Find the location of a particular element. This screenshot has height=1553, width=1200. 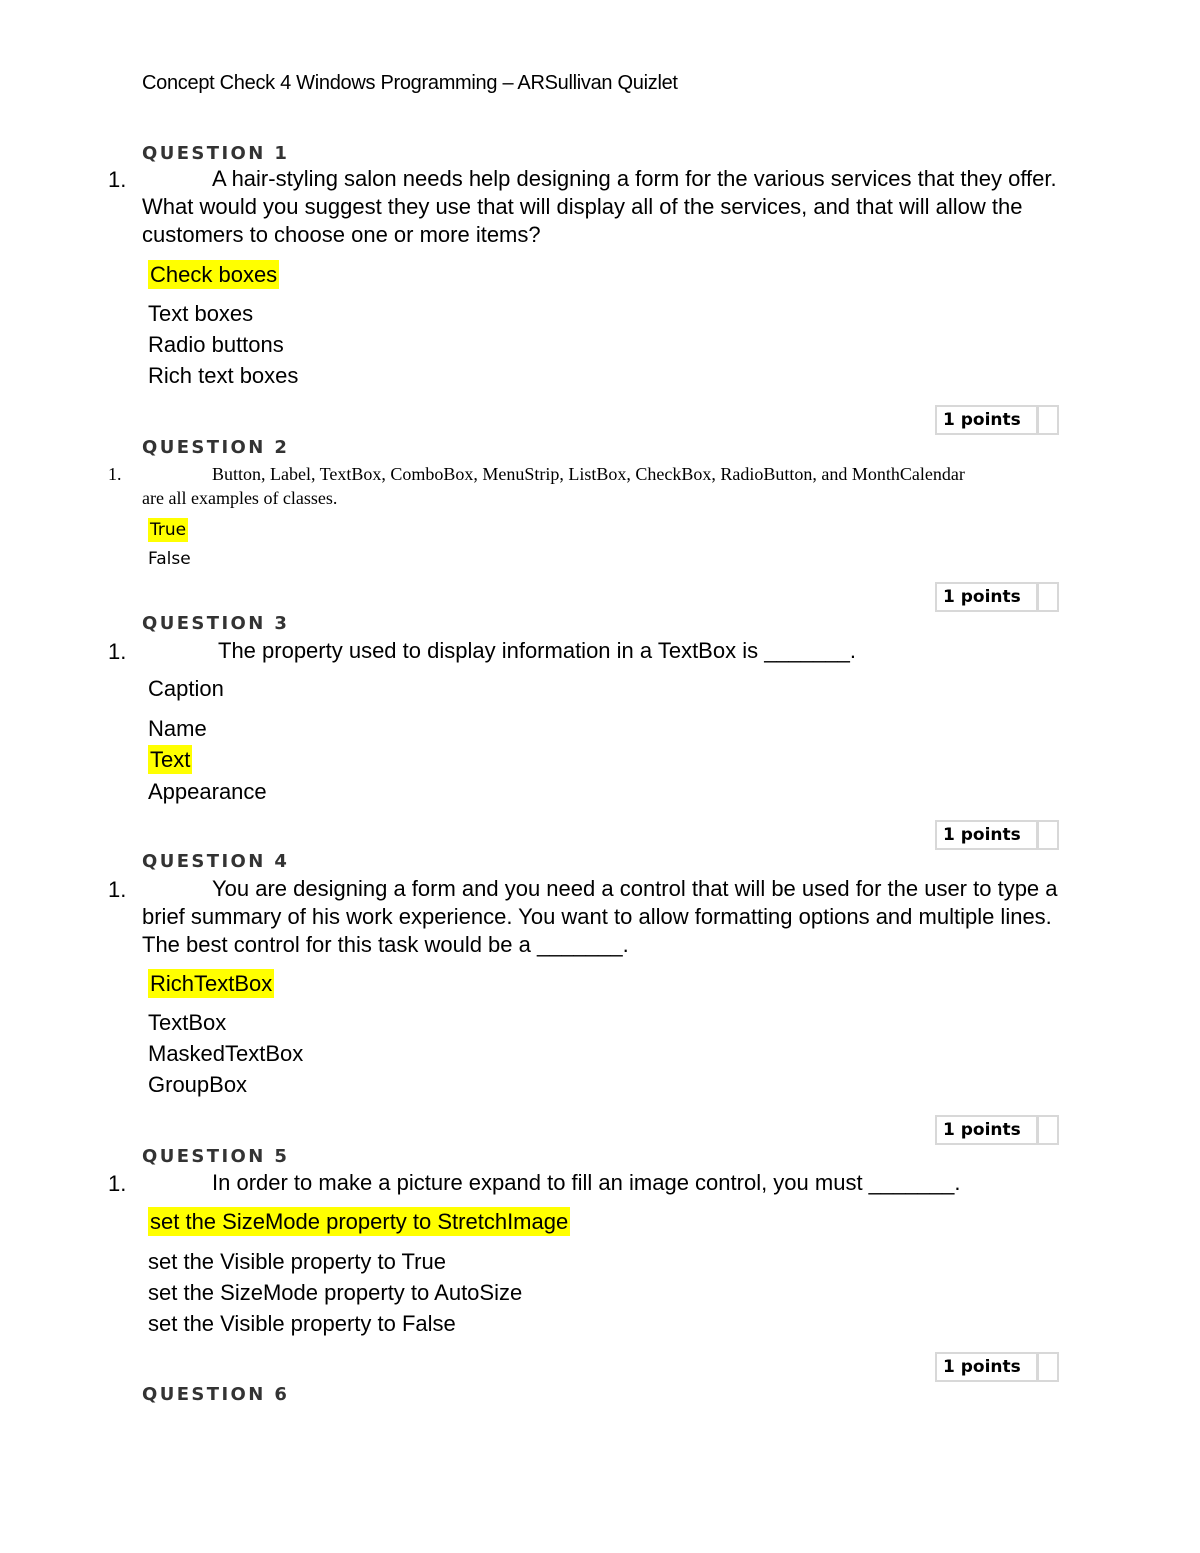

question-header: QUESTION 6 is located at coordinates (216, 1394).